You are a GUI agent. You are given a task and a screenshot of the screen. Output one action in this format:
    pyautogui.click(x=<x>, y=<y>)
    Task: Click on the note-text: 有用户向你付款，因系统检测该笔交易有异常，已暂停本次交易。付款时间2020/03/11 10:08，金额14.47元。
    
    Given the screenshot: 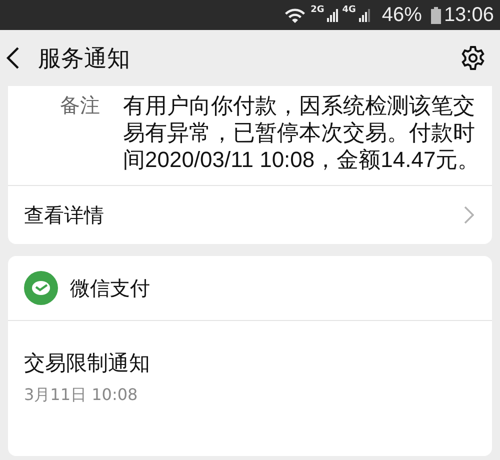 What is the action you would take?
    pyautogui.click(x=302, y=132)
    